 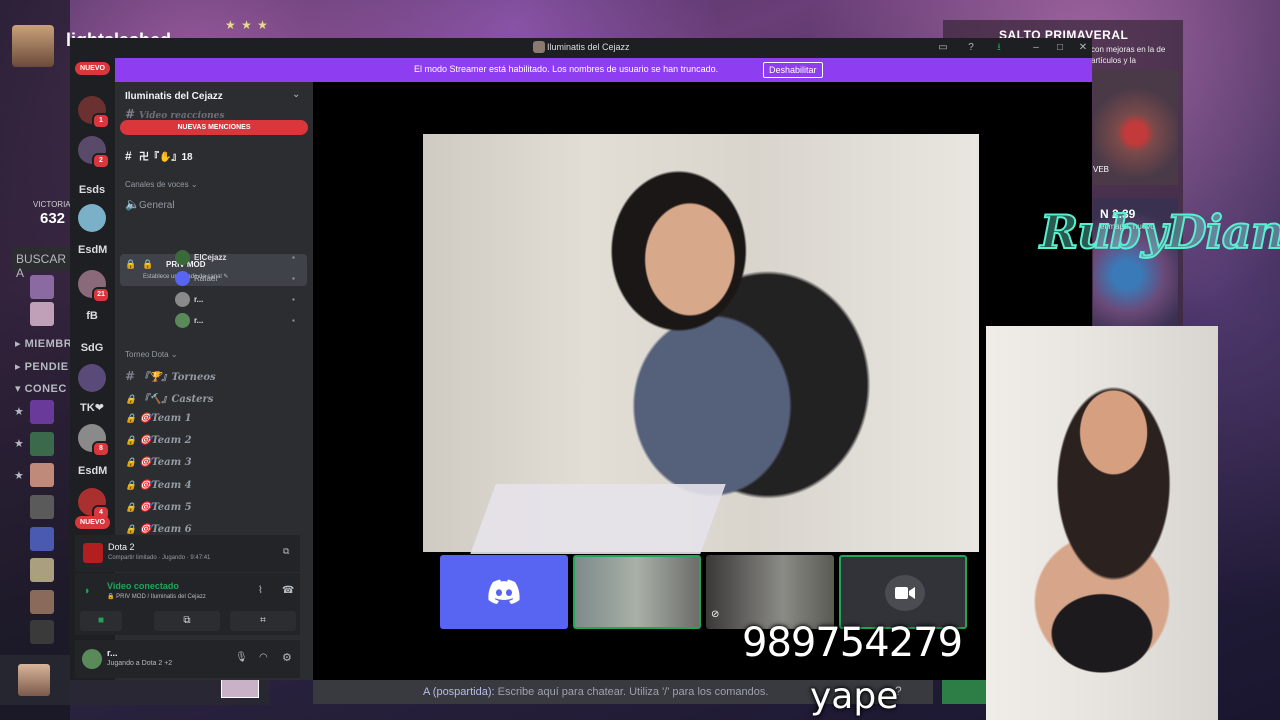 I want to click on title-bar: Iluminatis del Cejazz ▭ ? ⭳ – □ ✕, so click(x=581, y=48).